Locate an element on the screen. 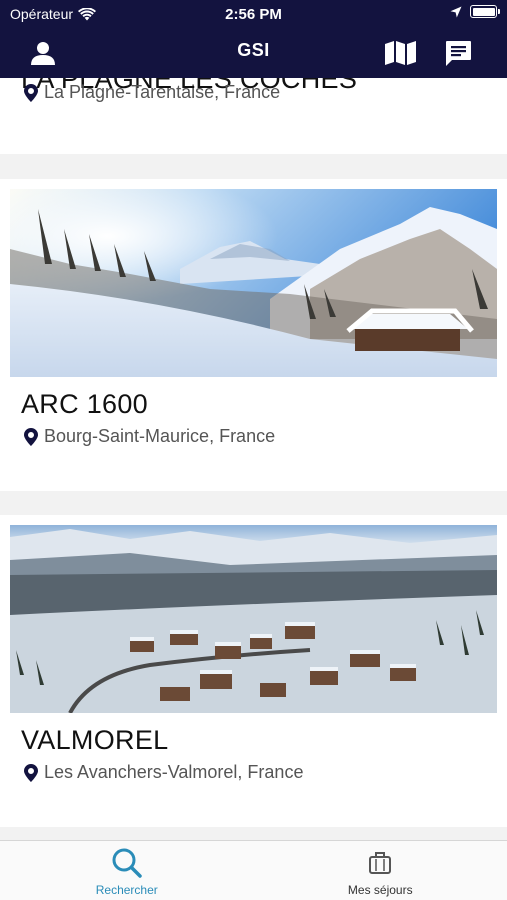 This screenshot has height=900, width=507. status-bar: Opérateur 2:56 PM is located at coordinates (253, 14).